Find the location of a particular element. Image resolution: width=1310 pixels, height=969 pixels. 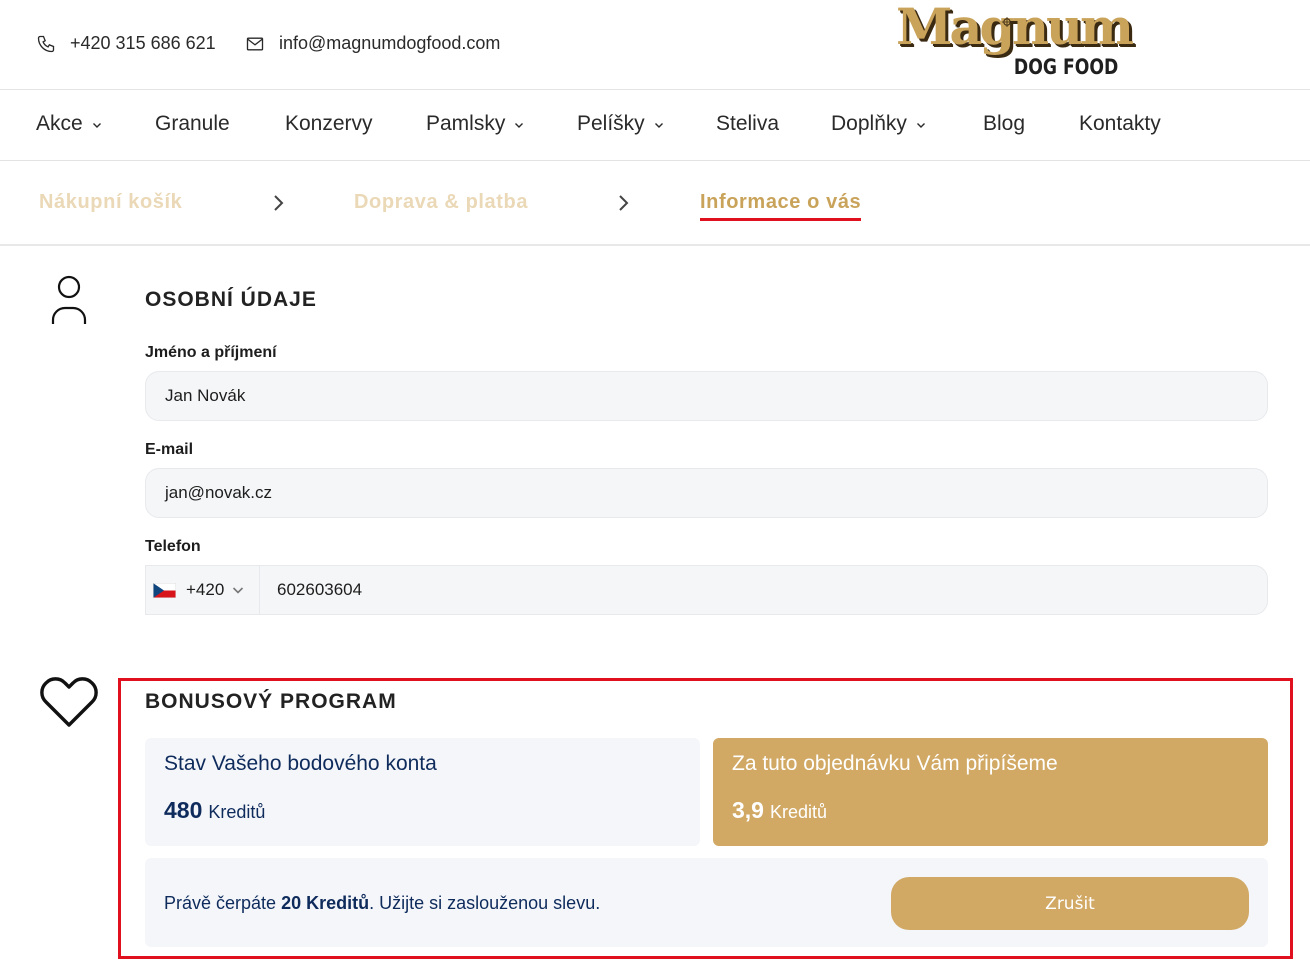

redeem-suffix: . Užijte si zaslouženou slevu. is located at coordinates (485, 903).